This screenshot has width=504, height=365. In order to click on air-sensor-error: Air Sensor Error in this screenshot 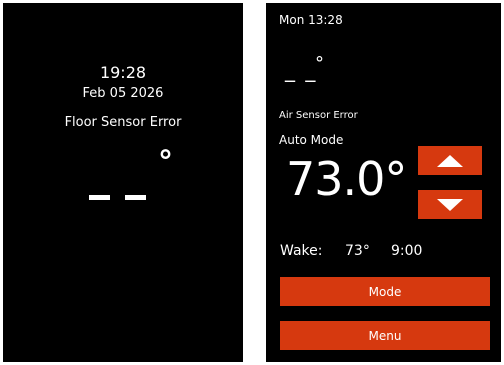, I will do `click(318, 115)`.